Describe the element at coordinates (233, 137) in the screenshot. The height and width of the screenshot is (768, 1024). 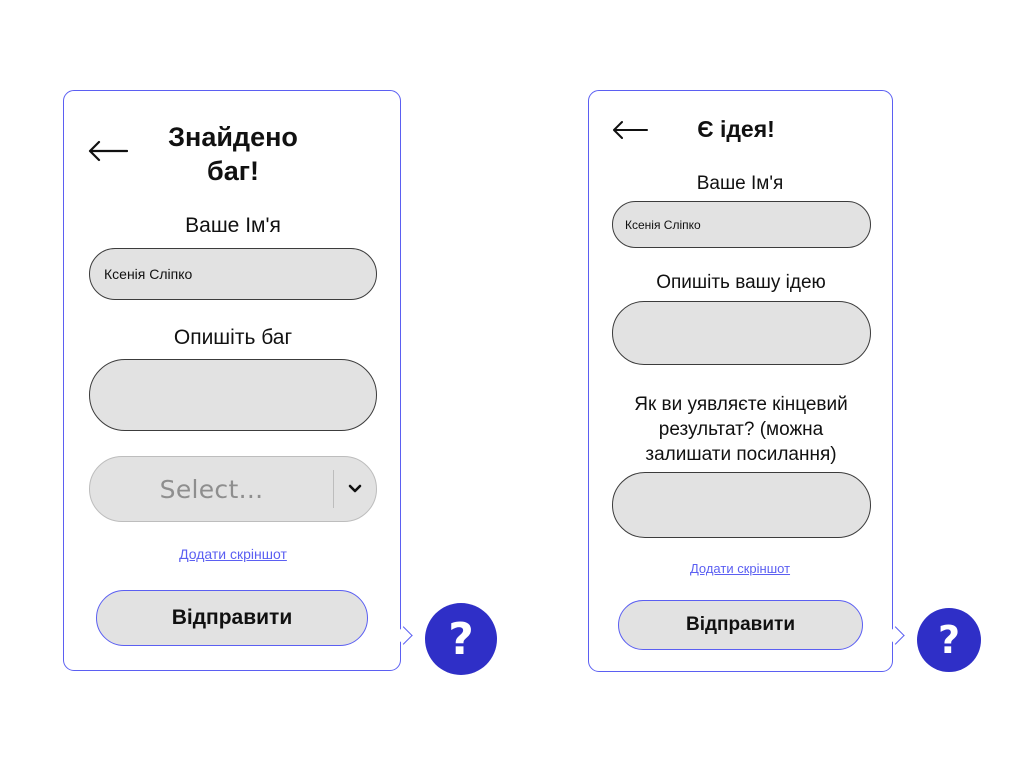
I see `bug-title-line1: Знайдено` at that location.